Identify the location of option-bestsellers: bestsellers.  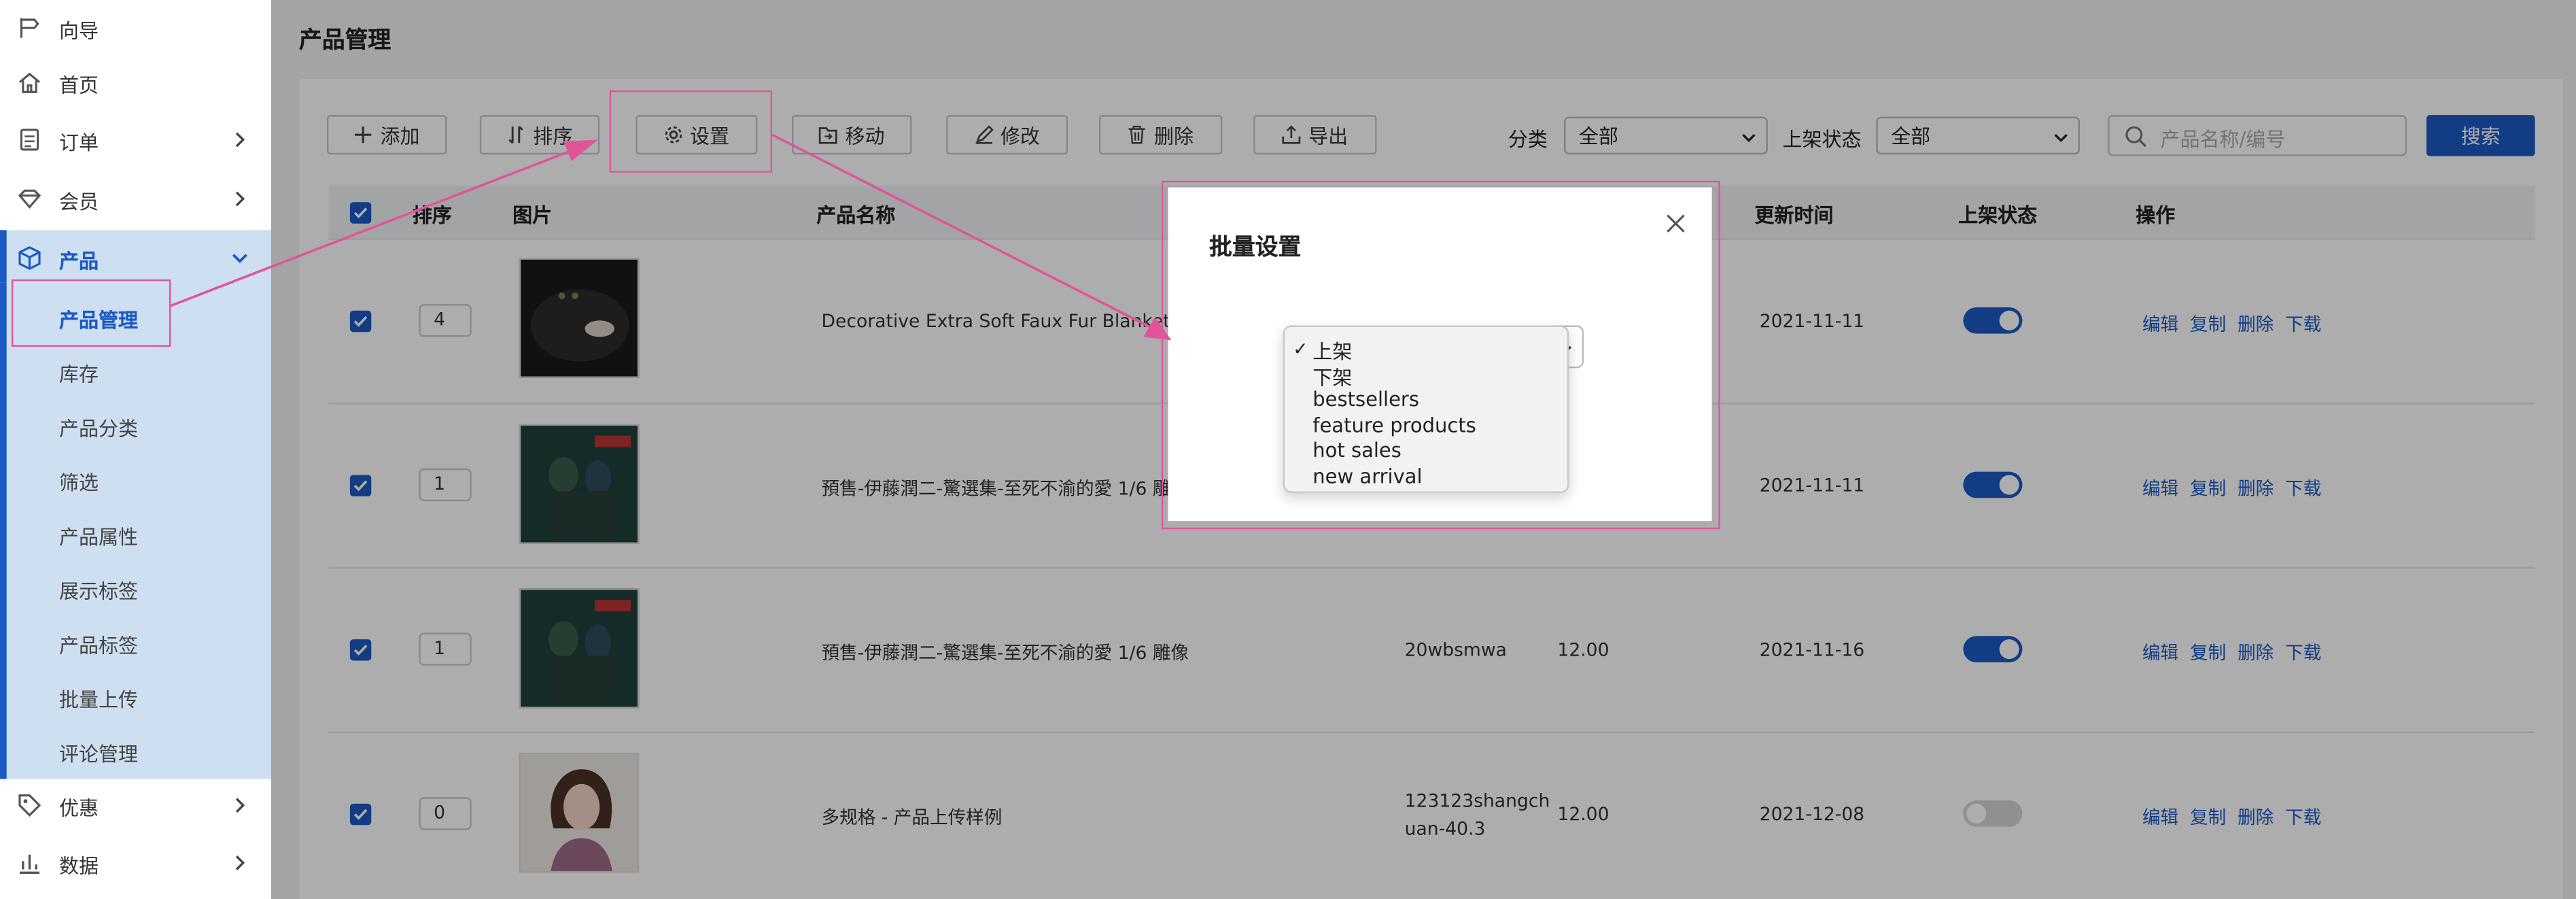
(1365, 400).